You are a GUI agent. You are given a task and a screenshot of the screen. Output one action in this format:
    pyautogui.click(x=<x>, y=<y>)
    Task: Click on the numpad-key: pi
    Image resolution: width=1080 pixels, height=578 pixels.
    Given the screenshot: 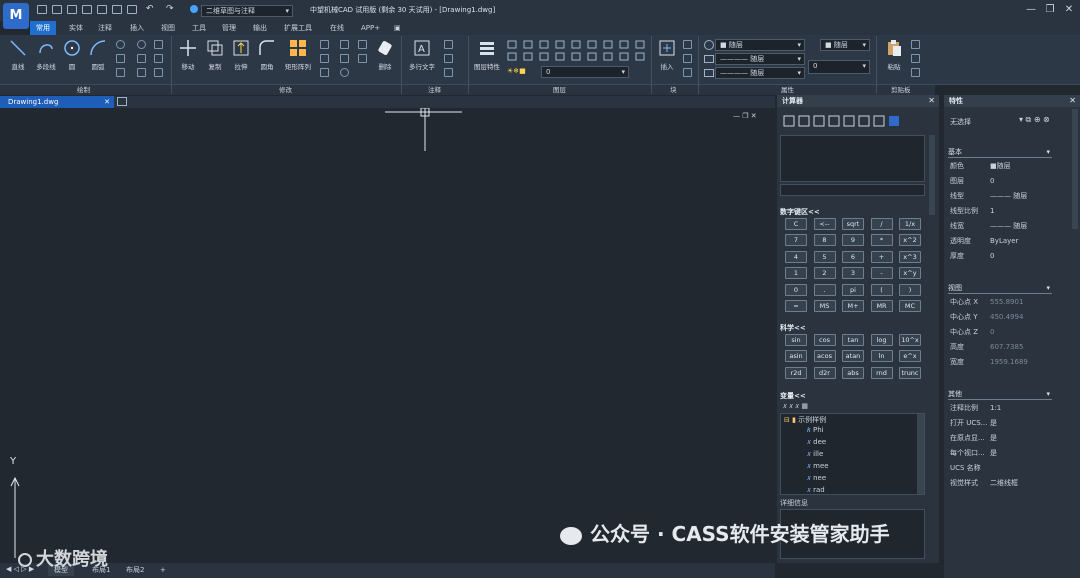 What is the action you would take?
    pyautogui.click(x=853, y=289)
    